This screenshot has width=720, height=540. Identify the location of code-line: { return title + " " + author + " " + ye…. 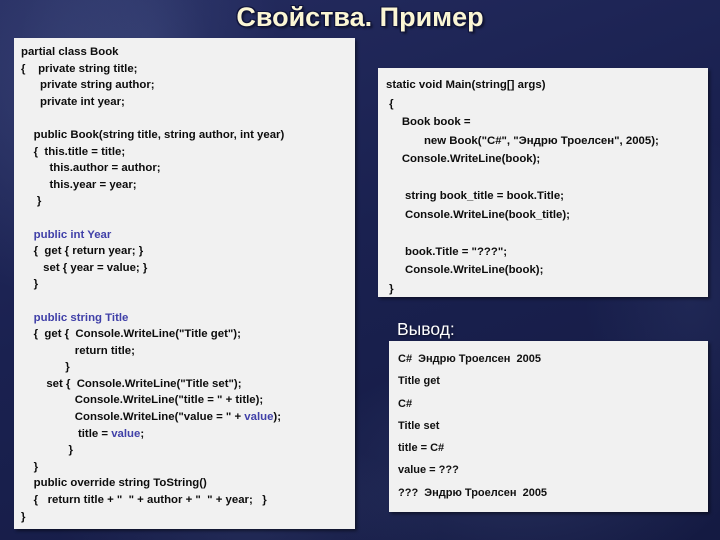
(185, 500).